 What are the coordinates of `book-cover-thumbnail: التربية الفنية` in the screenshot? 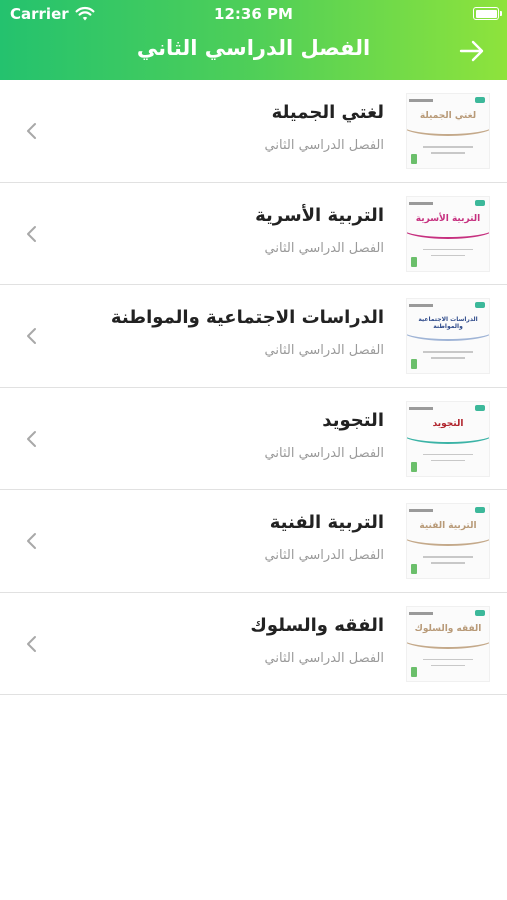 It's located at (448, 541).